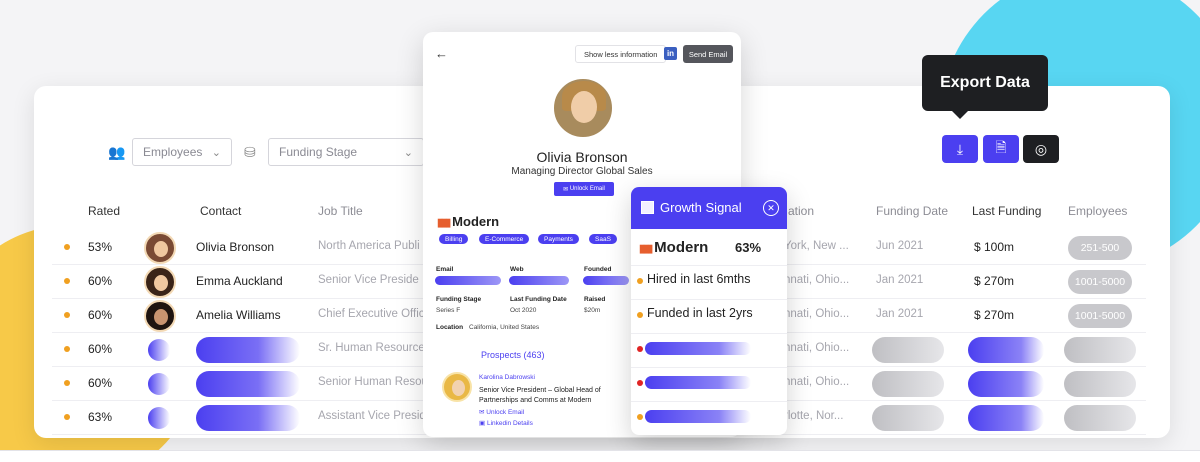 This screenshot has height=462, width=1200. What do you see at coordinates (408, 152) in the screenshot?
I see `chevron-down-icon: ⌄` at bounding box center [408, 152].